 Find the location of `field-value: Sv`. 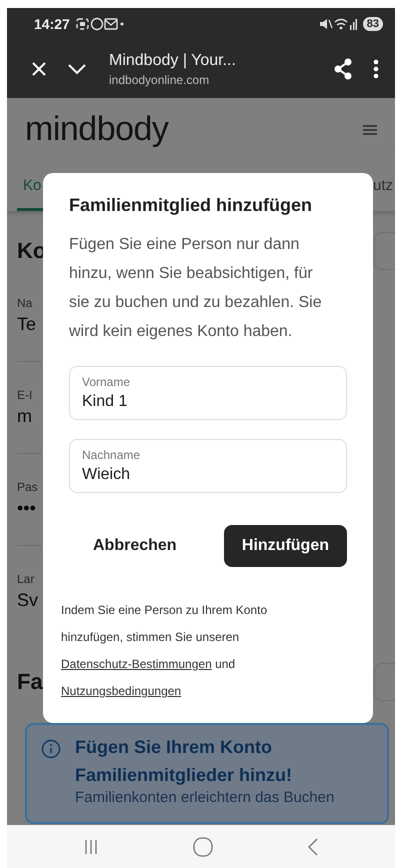

field-value: Sv is located at coordinates (28, 600).